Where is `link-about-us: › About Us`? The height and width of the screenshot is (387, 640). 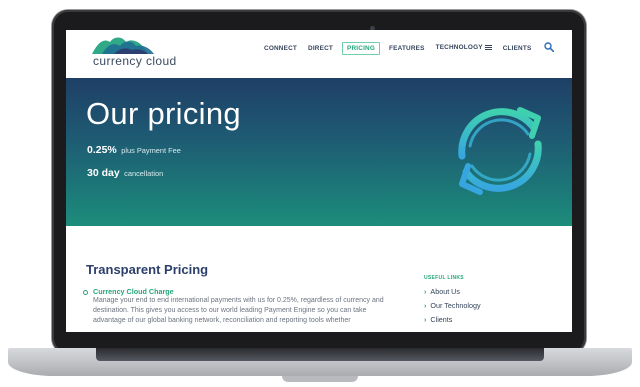 link-about-us: › About Us is located at coordinates (442, 291).